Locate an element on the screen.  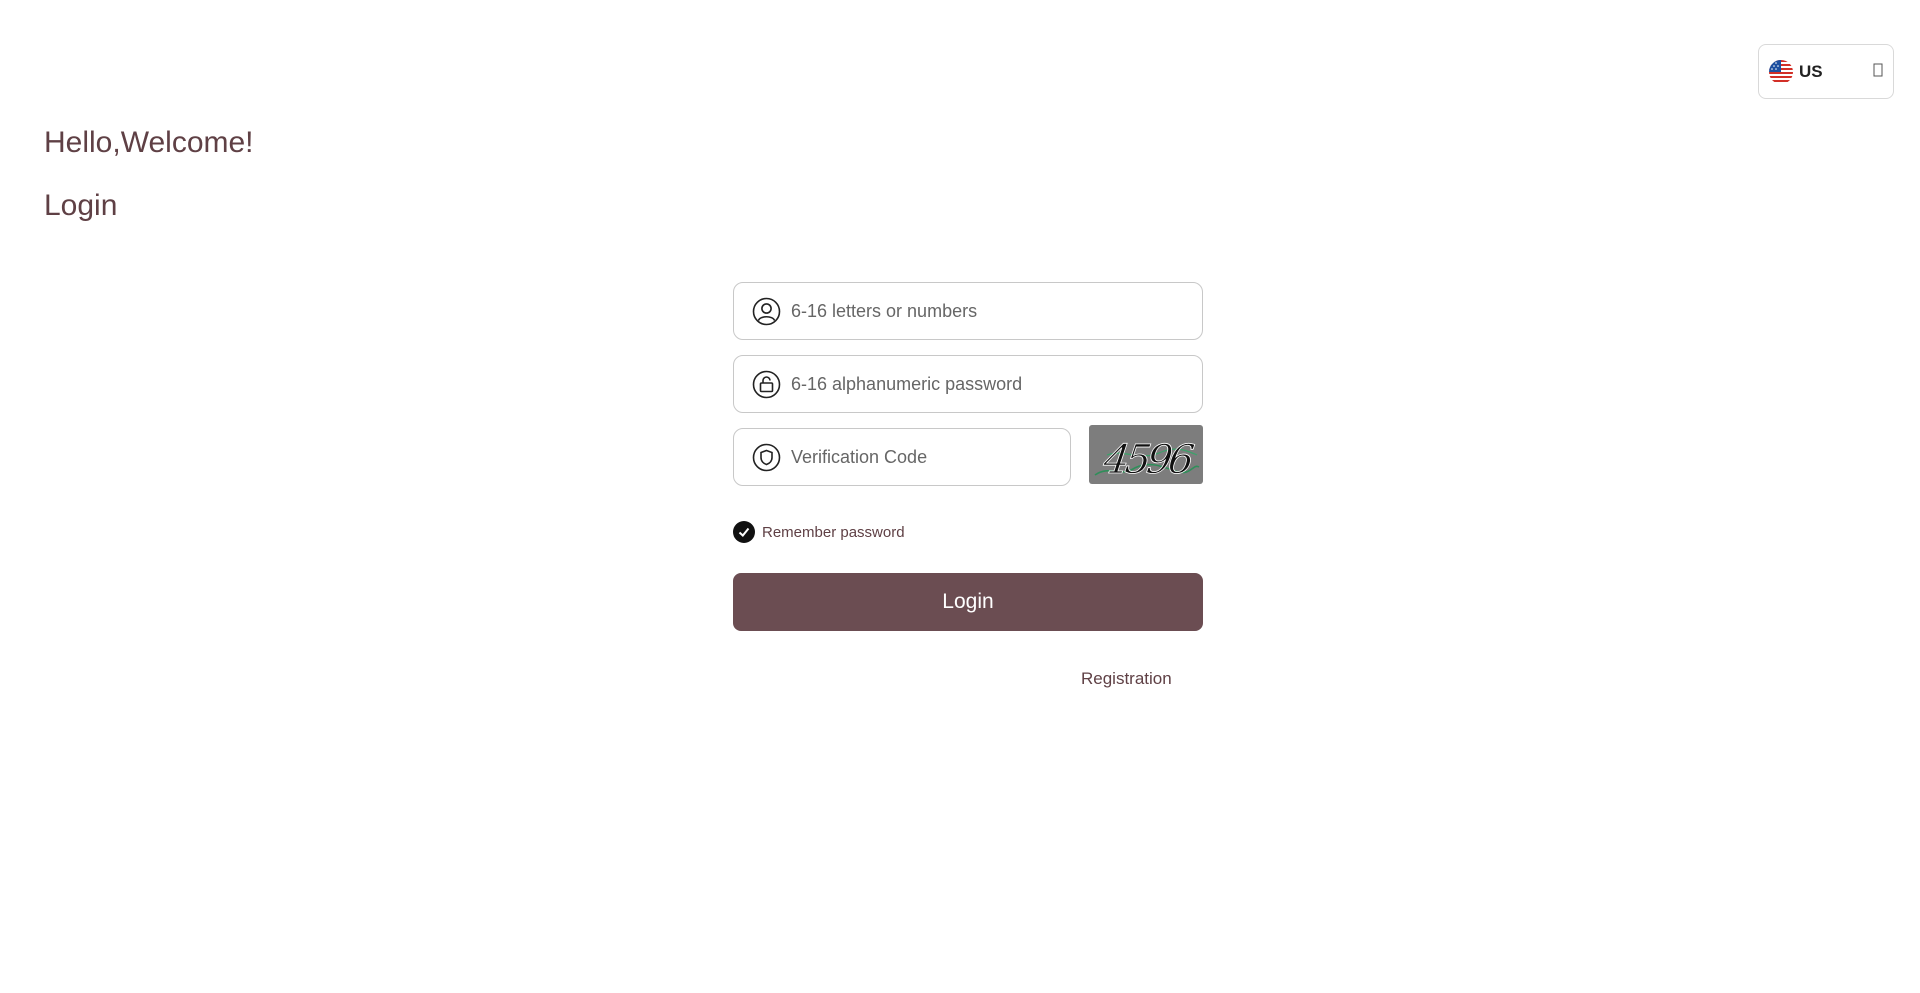
chevron-down-icon is located at coordinates (1878, 71).